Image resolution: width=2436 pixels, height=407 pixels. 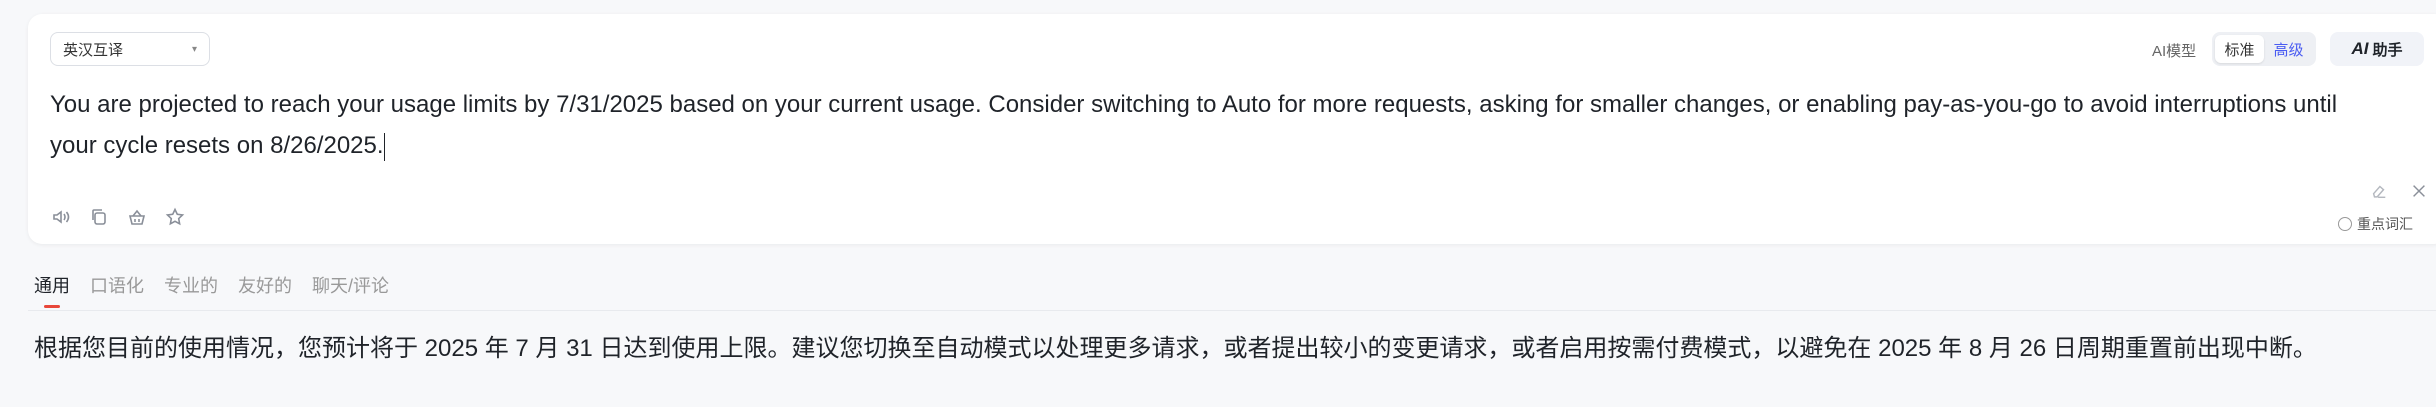 I want to click on ai-assistant-button: AI 助手, so click(x=2377, y=49).